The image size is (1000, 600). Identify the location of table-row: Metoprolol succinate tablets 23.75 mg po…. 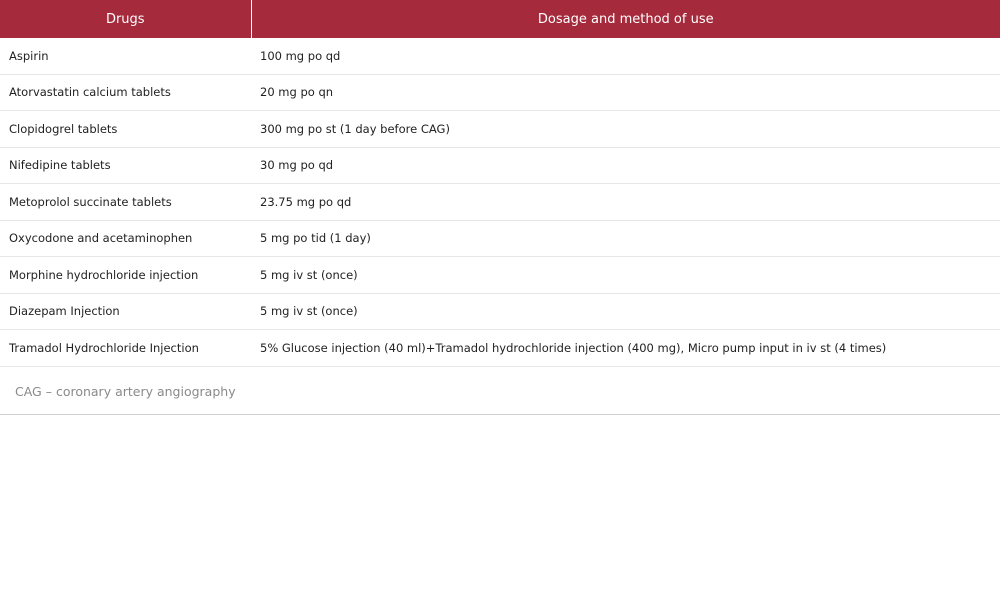
(500, 202).